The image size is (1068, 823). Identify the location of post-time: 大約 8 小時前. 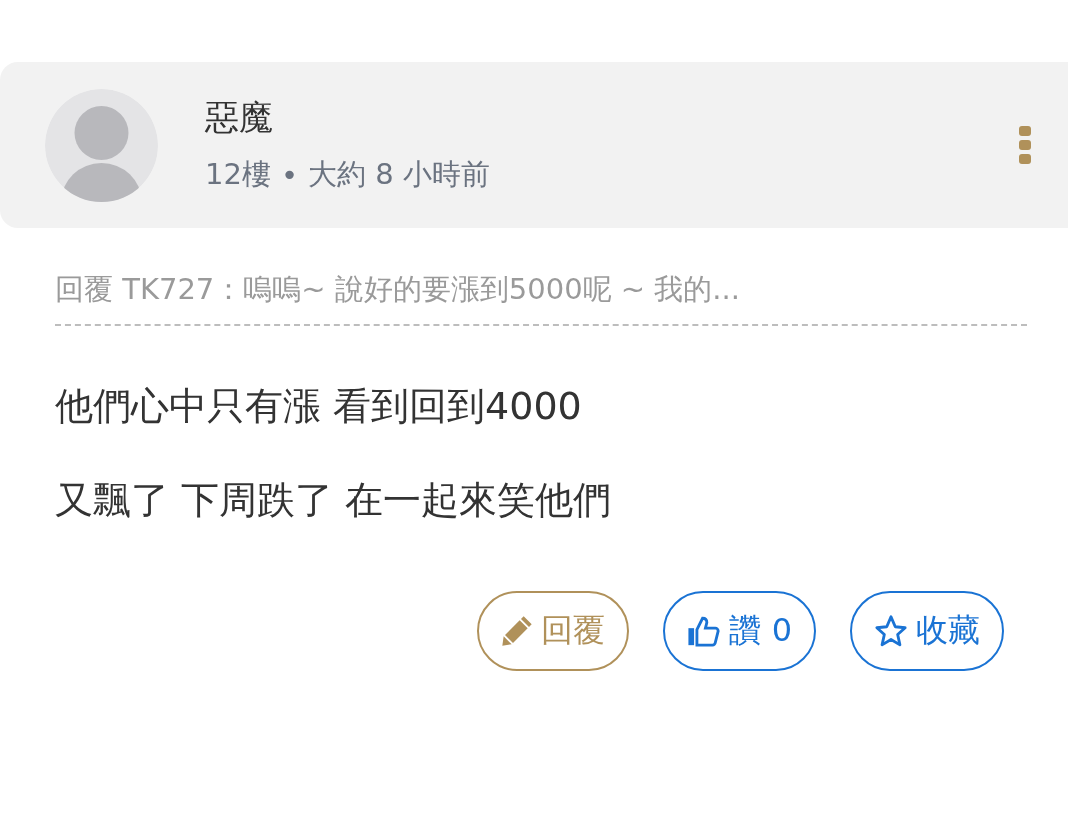
(399, 174).